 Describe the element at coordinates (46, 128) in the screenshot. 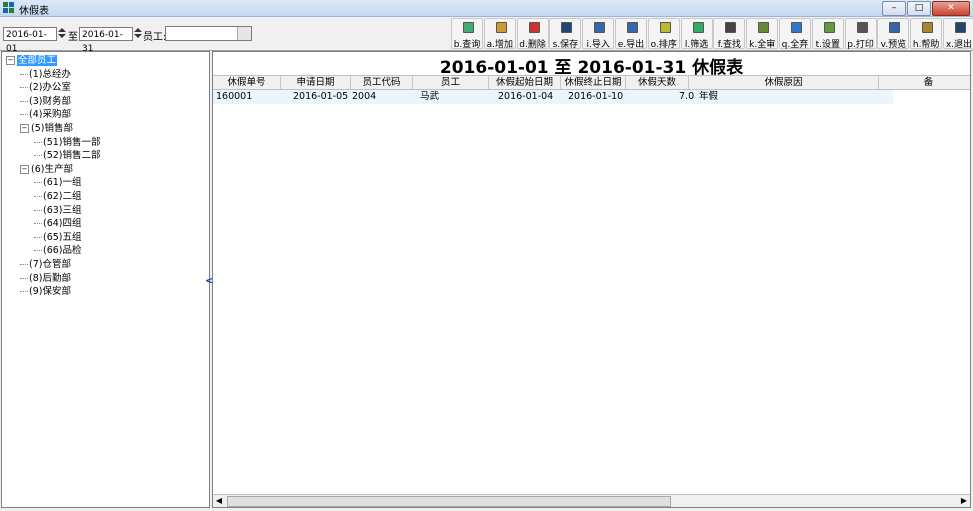

I see `tree-node: − (5)销售部` at that location.